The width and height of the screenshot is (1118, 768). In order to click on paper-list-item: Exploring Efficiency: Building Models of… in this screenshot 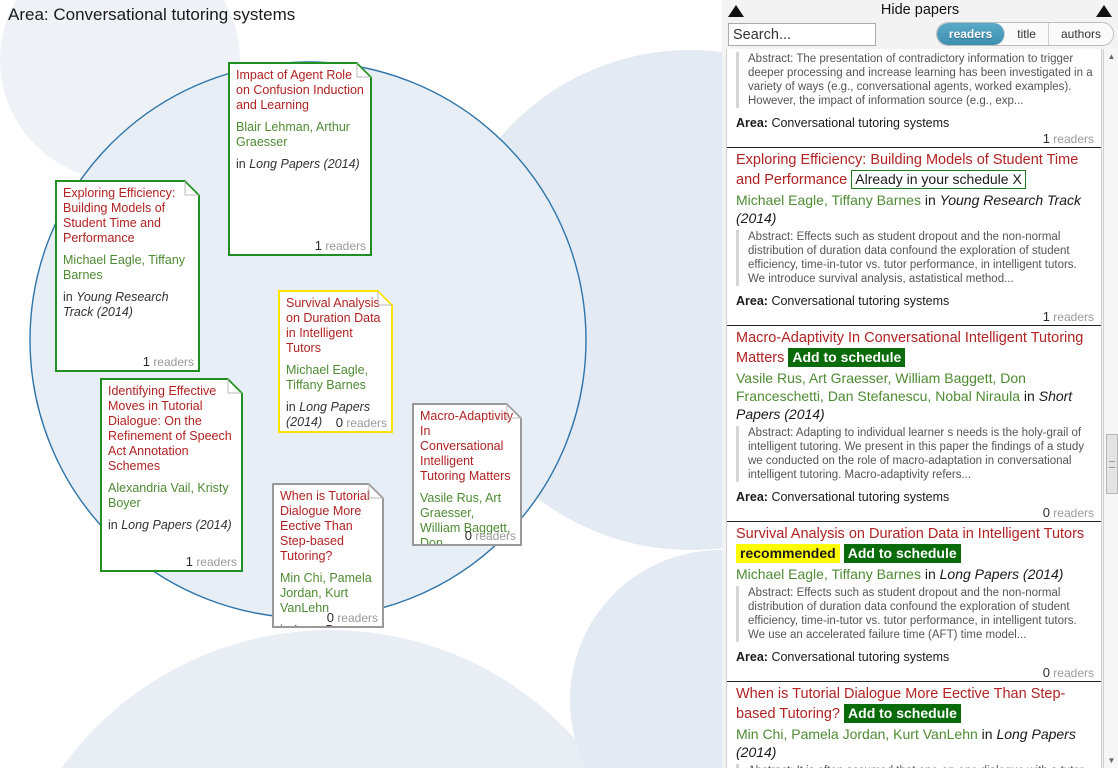, I will do `click(914, 237)`.